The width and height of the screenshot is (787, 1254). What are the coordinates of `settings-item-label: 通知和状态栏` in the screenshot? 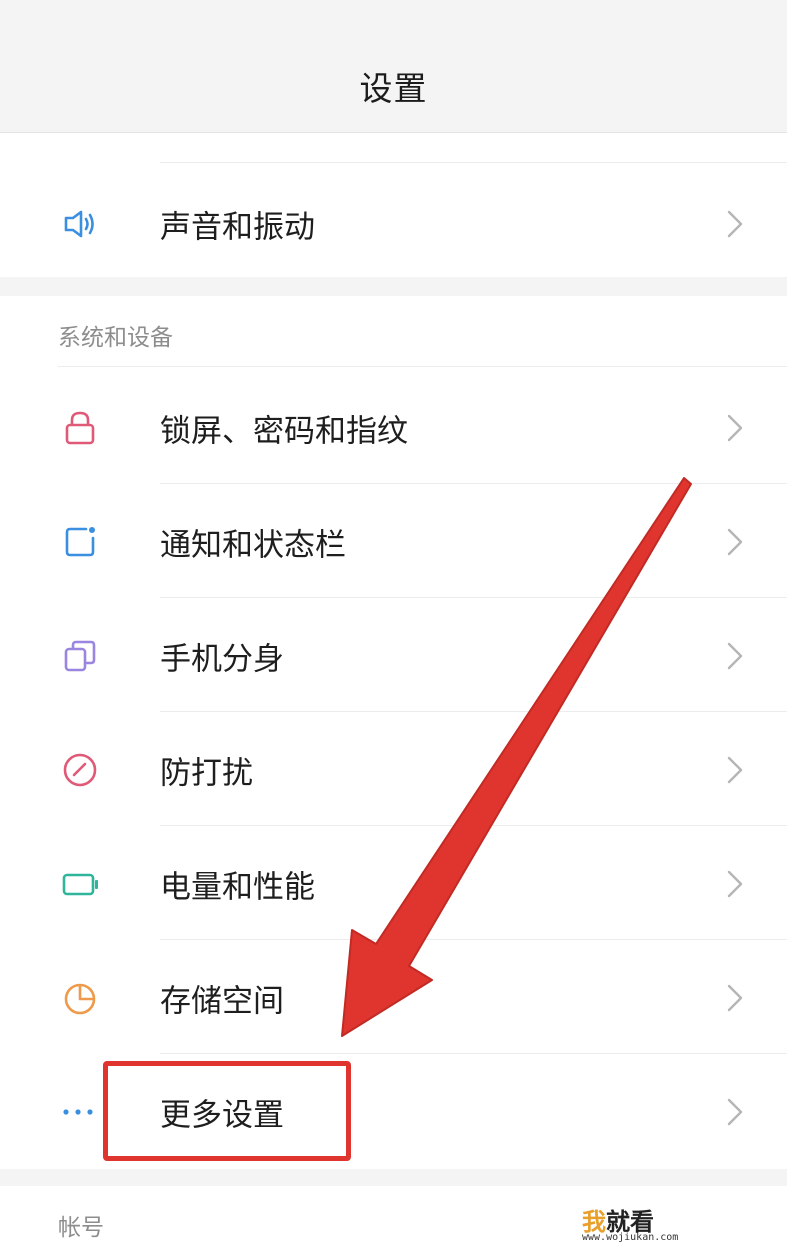 It's located at (253, 545).